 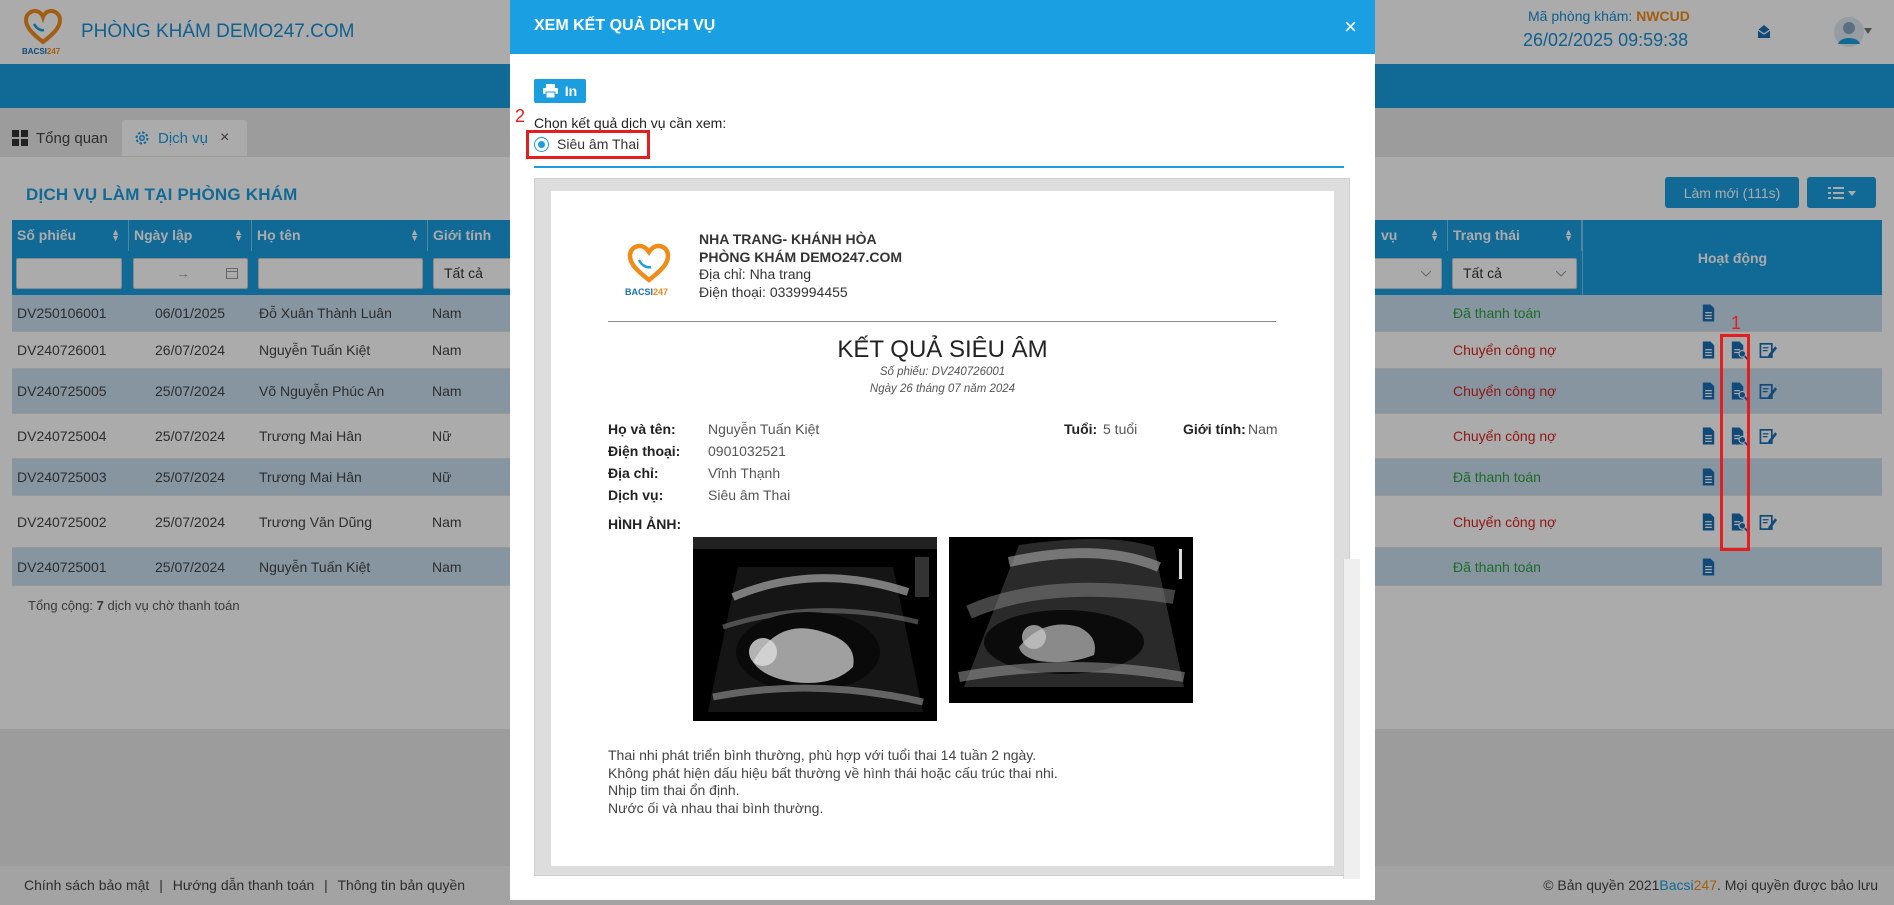 I want to click on conclusion-line: Nước ối và nhau thai bình thường., so click(x=716, y=807).